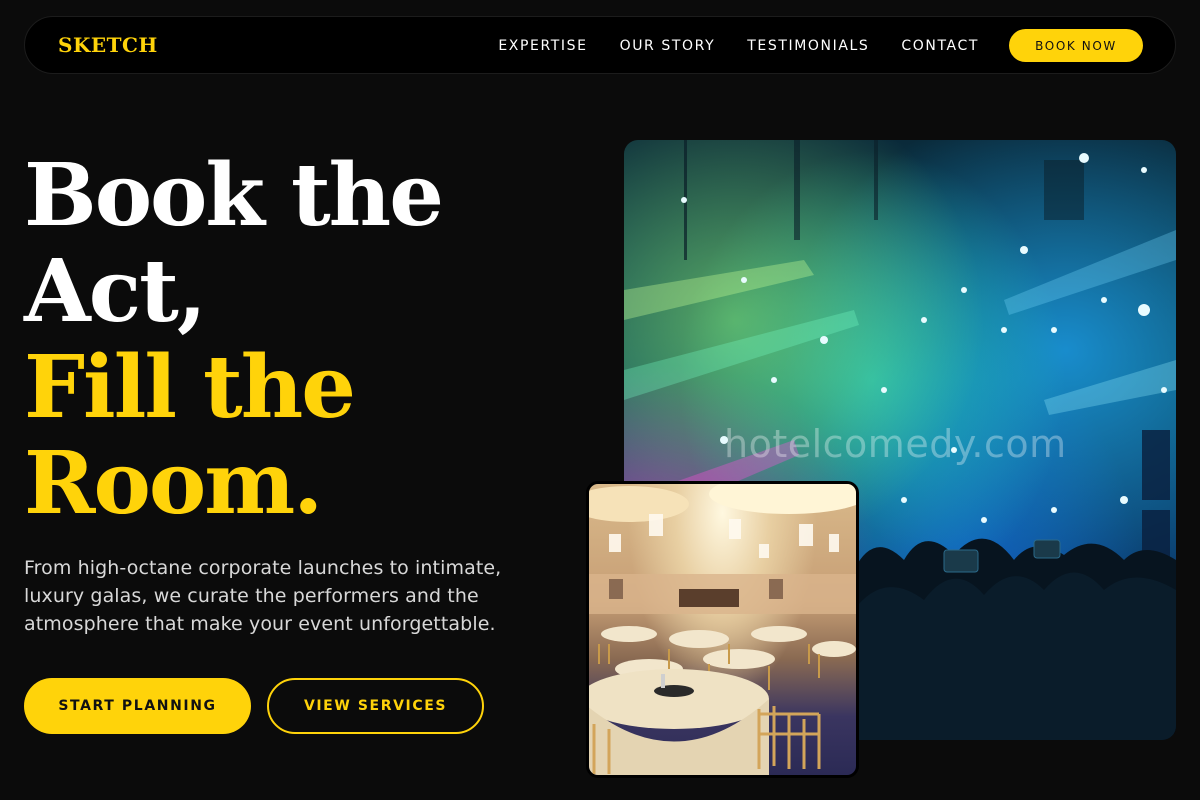 The height and width of the screenshot is (800, 1200). What do you see at coordinates (173, 483) in the screenshot?
I see `headline-accent-line-2: Room.` at bounding box center [173, 483].